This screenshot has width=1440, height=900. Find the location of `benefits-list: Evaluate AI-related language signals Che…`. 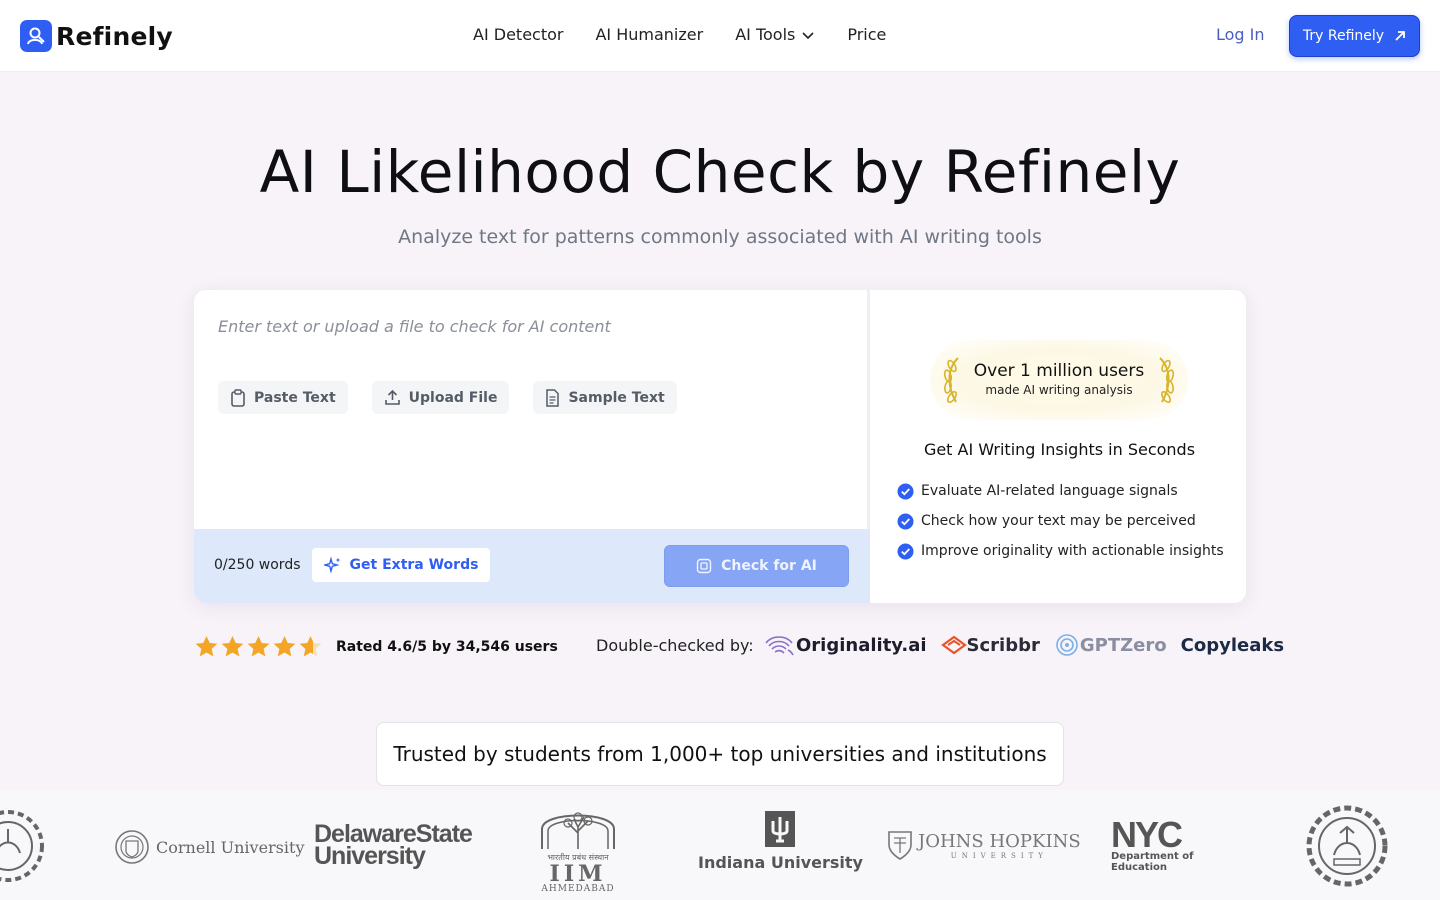

benefits-list: Evaluate AI-related language signals Che… is located at coordinates (1060, 521).